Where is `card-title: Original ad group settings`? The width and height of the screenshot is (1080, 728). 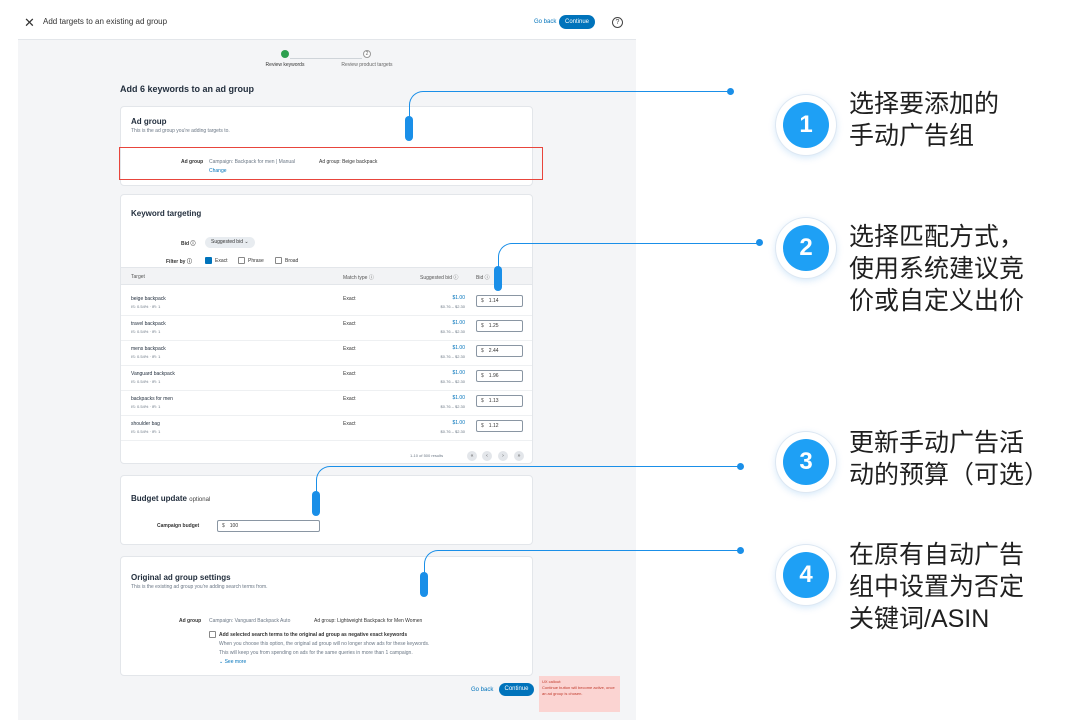 card-title: Original ad group settings is located at coordinates (181, 577).